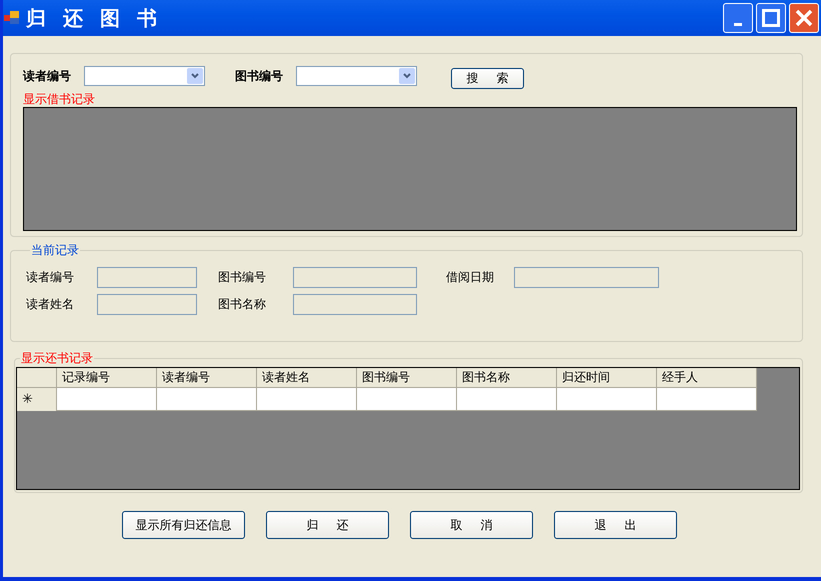 The width and height of the screenshot is (821, 581). I want to click on row-header: ✳, so click(37, 399).